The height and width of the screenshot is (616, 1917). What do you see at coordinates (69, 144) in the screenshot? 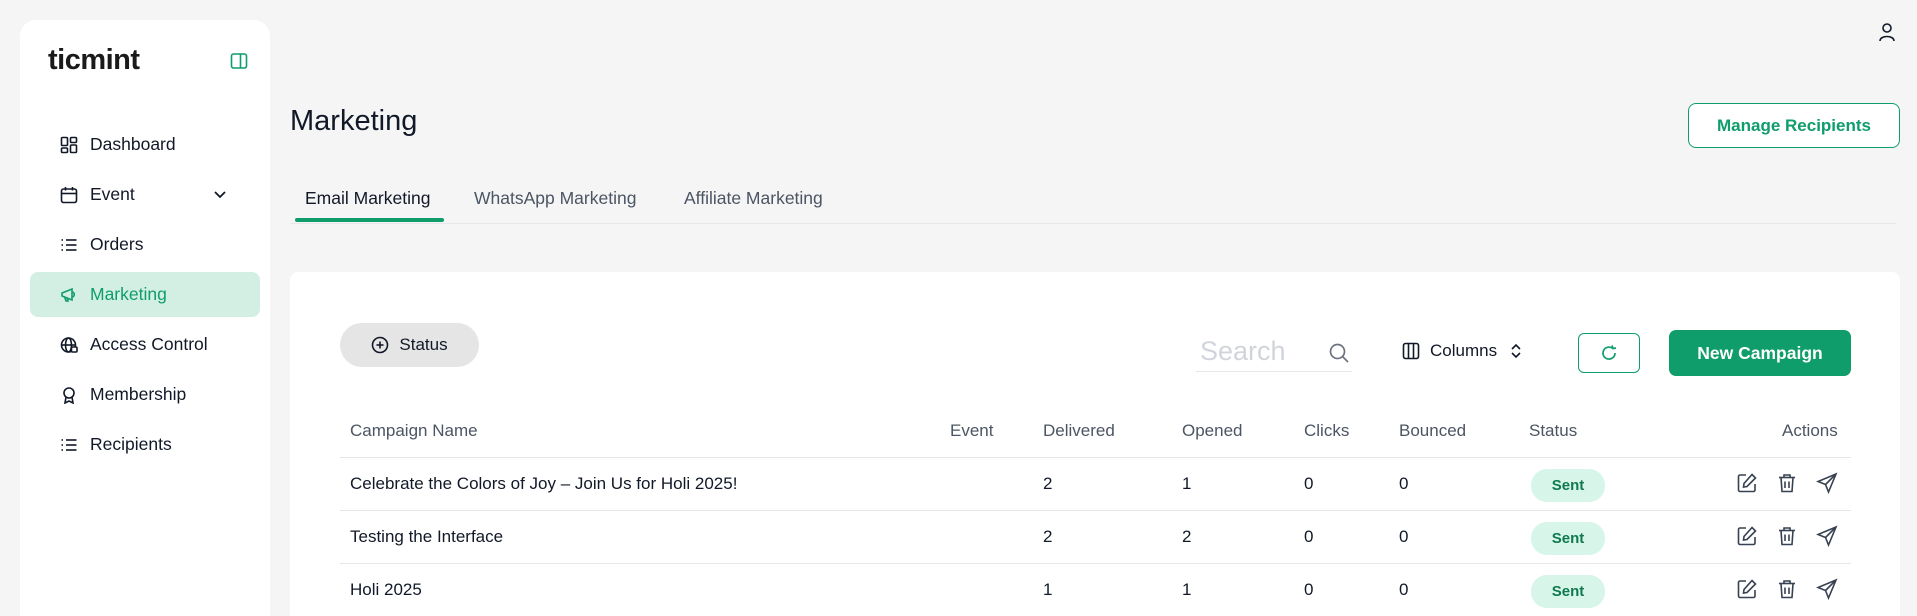
I see `dashboard-icon` at bounding box center [69, 144].